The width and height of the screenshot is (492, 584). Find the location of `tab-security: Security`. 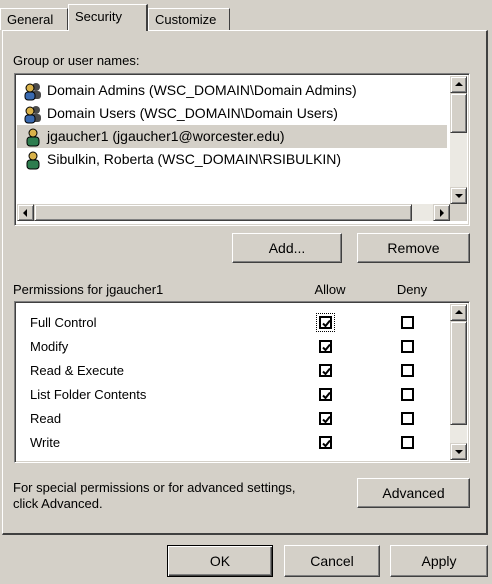

tab-security: Security is located at coordinates (108, 17).